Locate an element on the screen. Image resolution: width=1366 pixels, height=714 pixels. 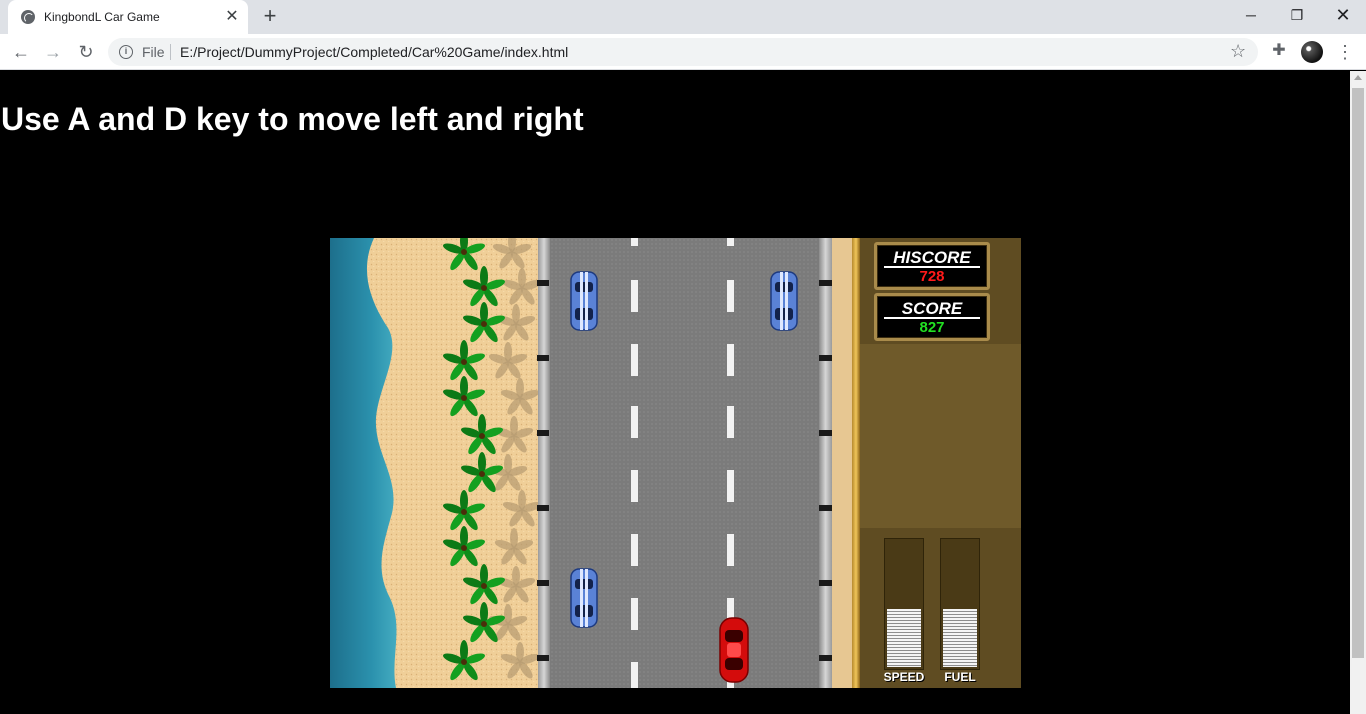
scheme-label: File is located at coordinates (153, 52).